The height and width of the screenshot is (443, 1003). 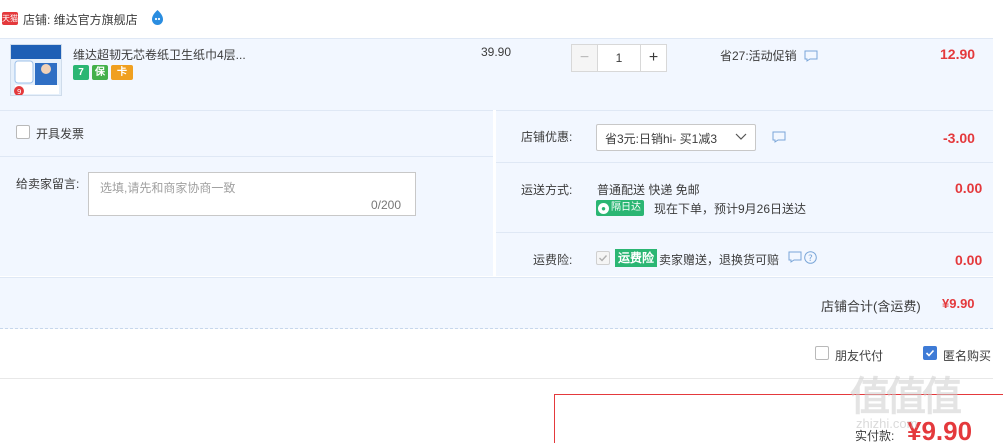 What do you see at coordinates (741, 136) in the screenshot?
I see `chevron-down-icon` at bounding box center [741, 136].